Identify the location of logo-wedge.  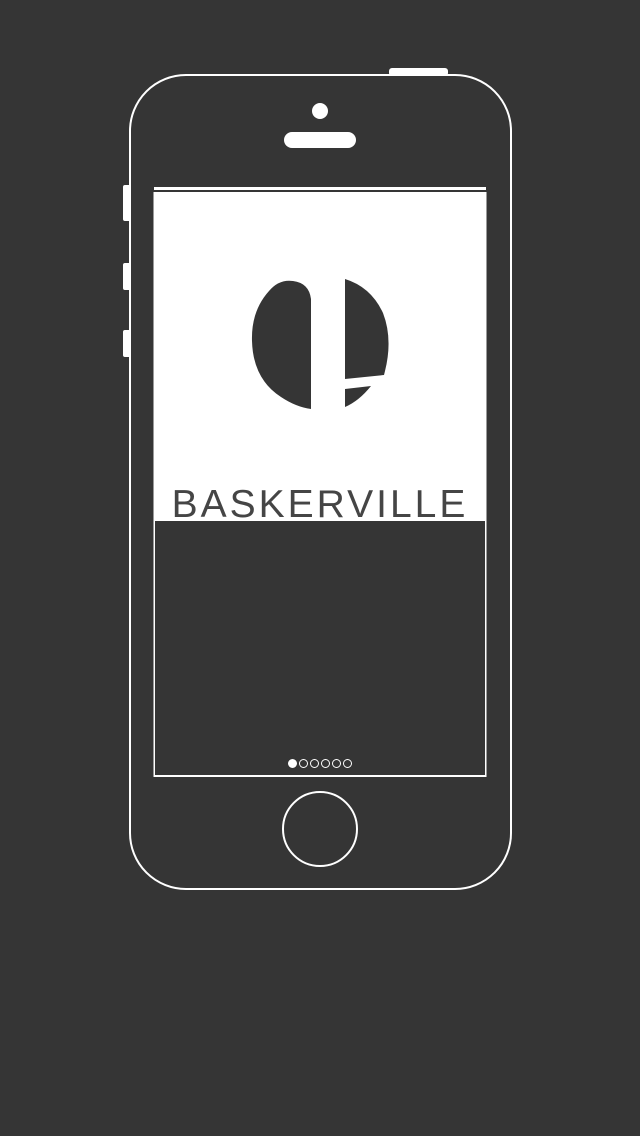
(358, 396).